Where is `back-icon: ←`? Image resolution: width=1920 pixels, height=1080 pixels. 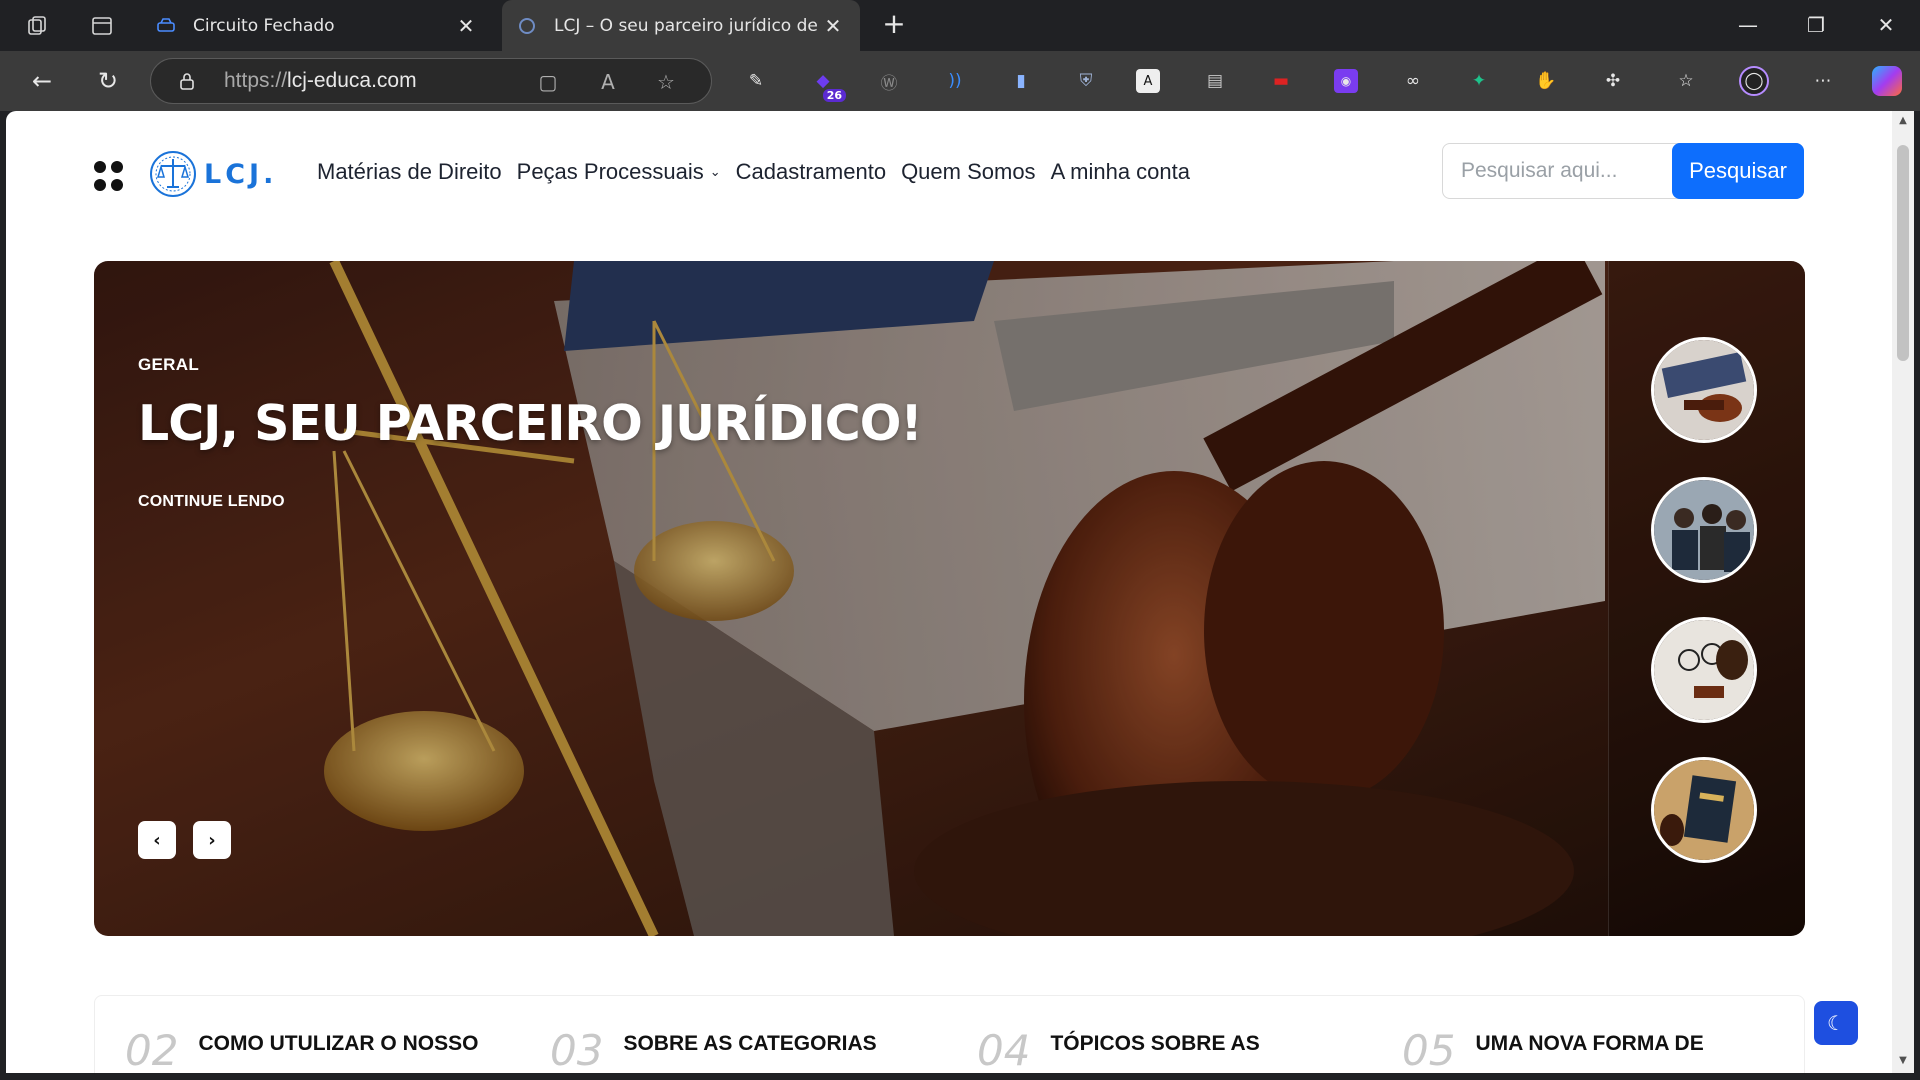
back-icon: ← is located at coordinates (42, 81).